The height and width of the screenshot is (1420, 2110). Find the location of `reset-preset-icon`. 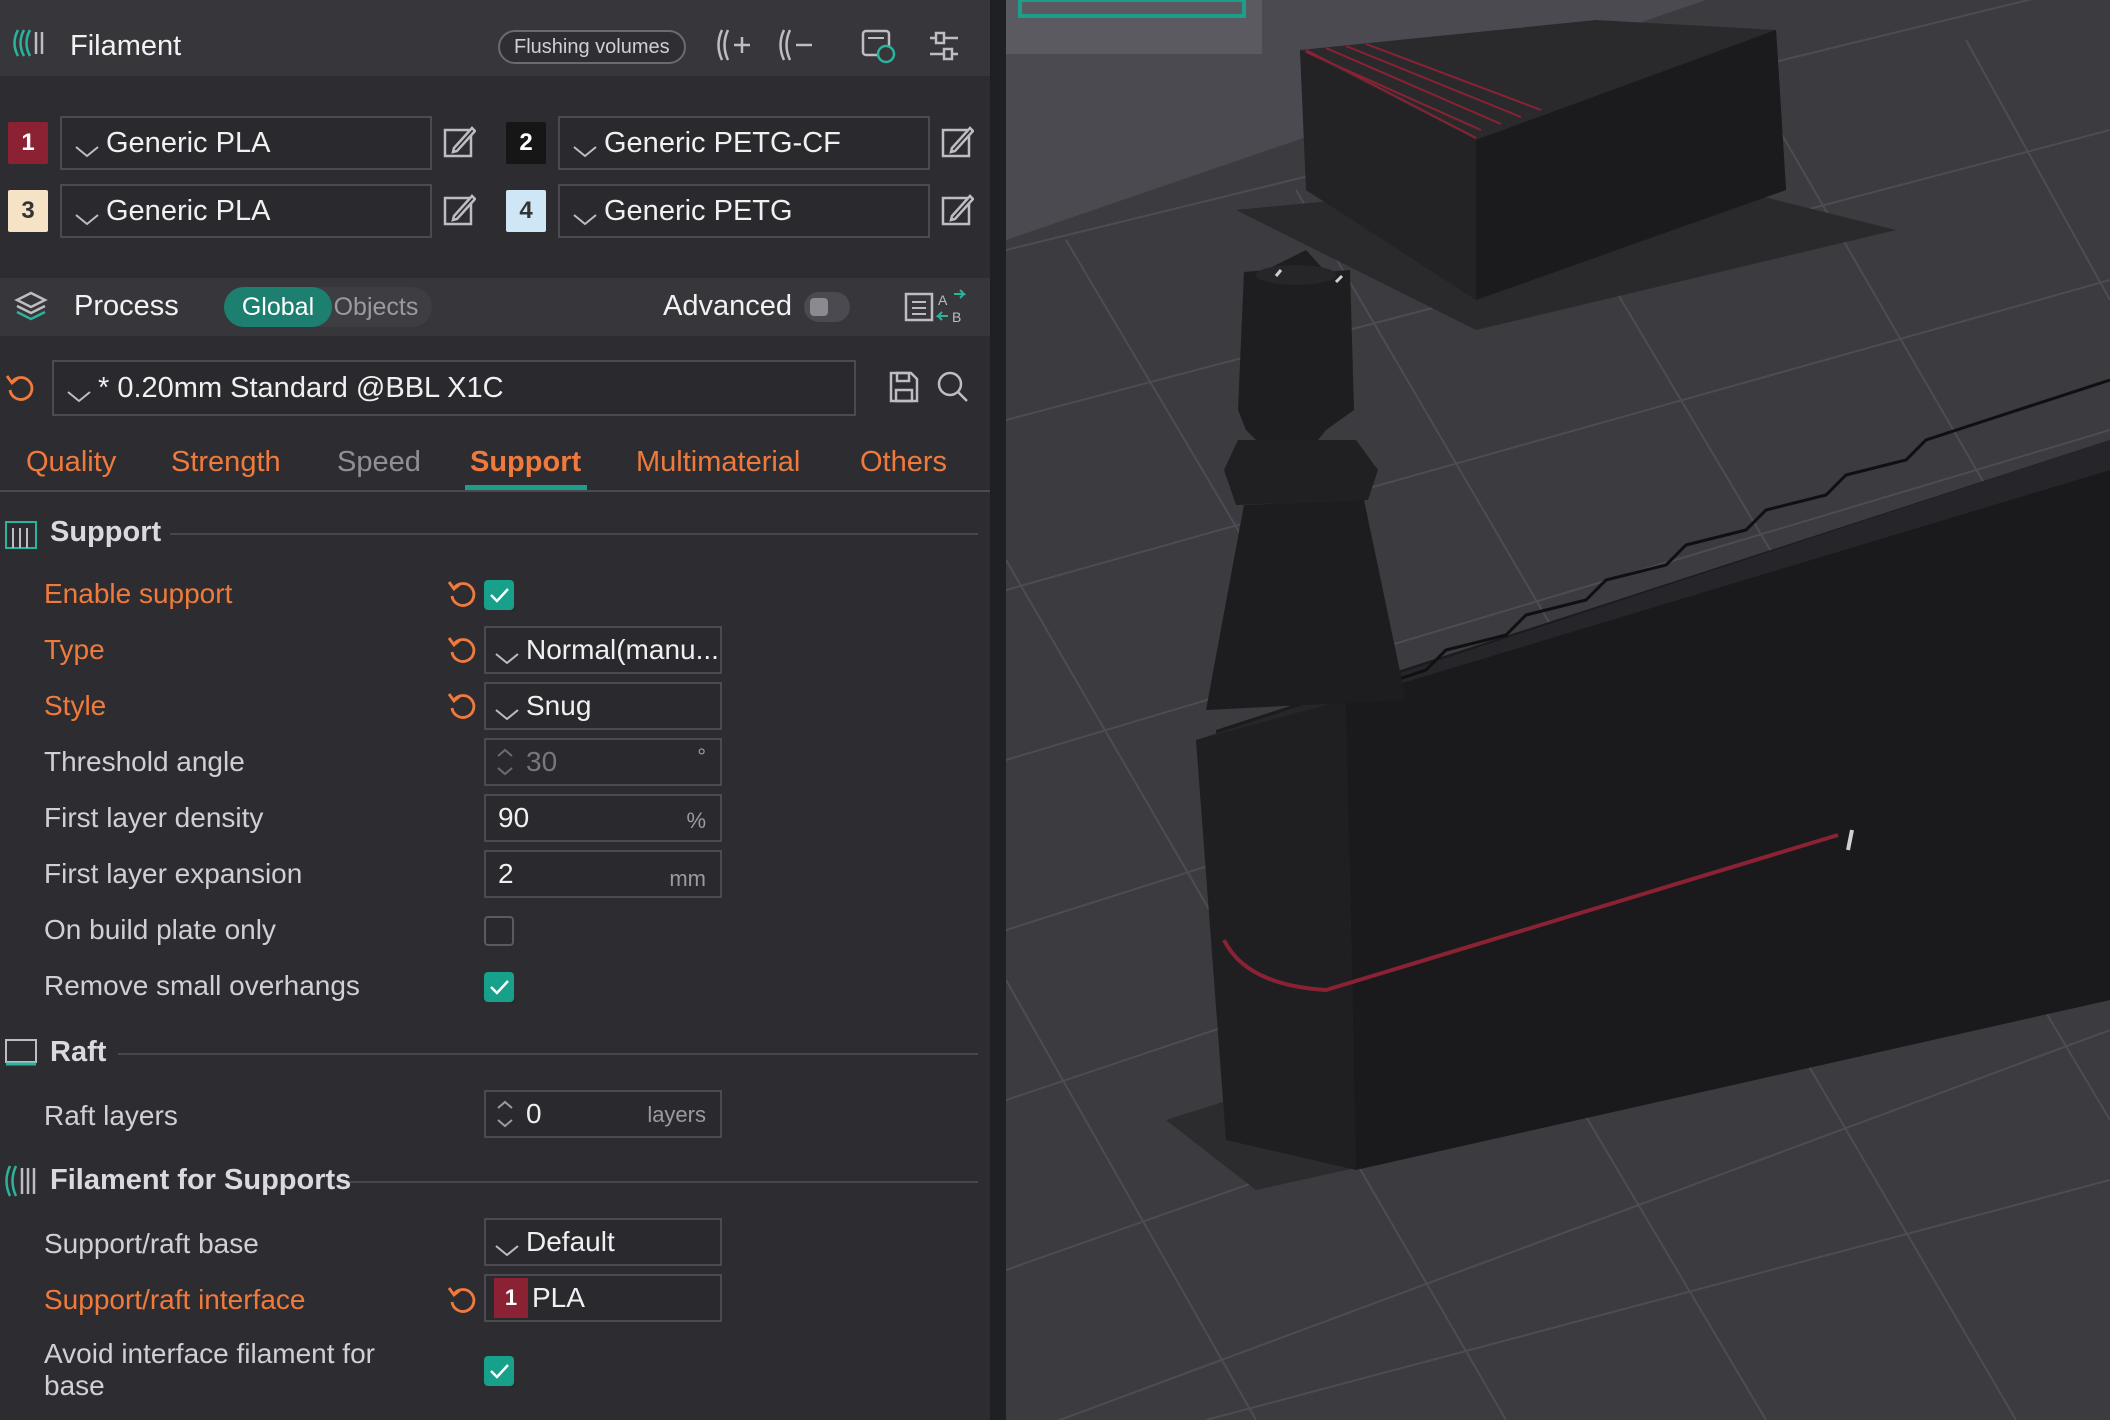

reset-preset-icon is located at coordinates (20, 388).